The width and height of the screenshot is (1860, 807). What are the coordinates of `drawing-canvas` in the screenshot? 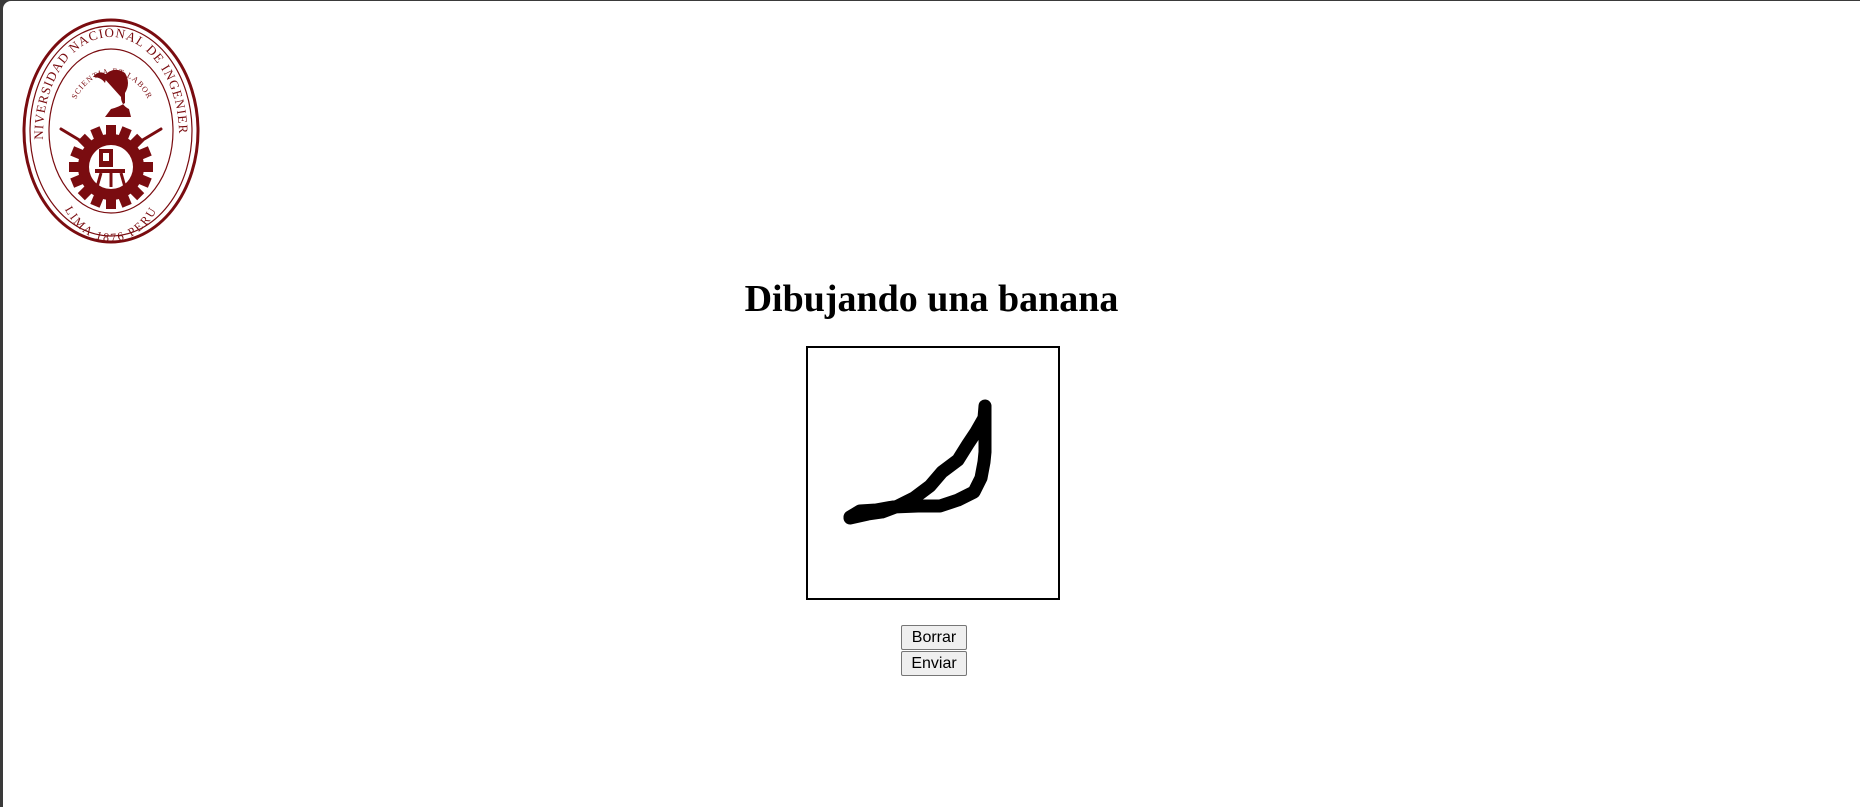 It's located at (933, 473).